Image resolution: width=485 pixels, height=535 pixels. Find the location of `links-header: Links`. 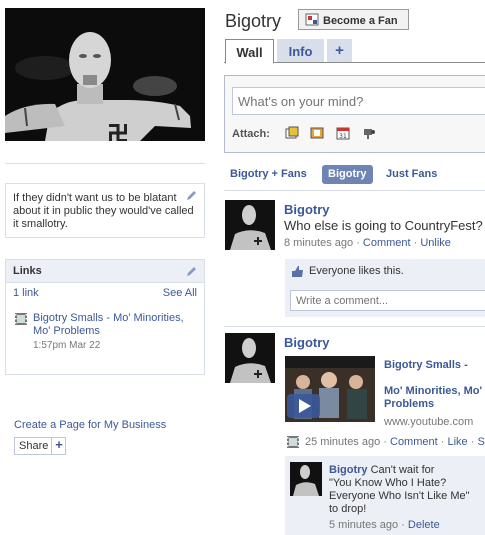

links-header: Links is located at coordinates (105, 271).